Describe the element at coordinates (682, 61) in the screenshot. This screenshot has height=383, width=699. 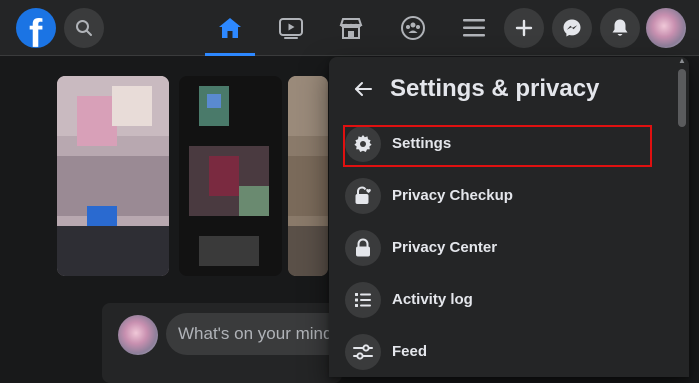
I see `scroll-up-arrow-icon: ▲` at that location.